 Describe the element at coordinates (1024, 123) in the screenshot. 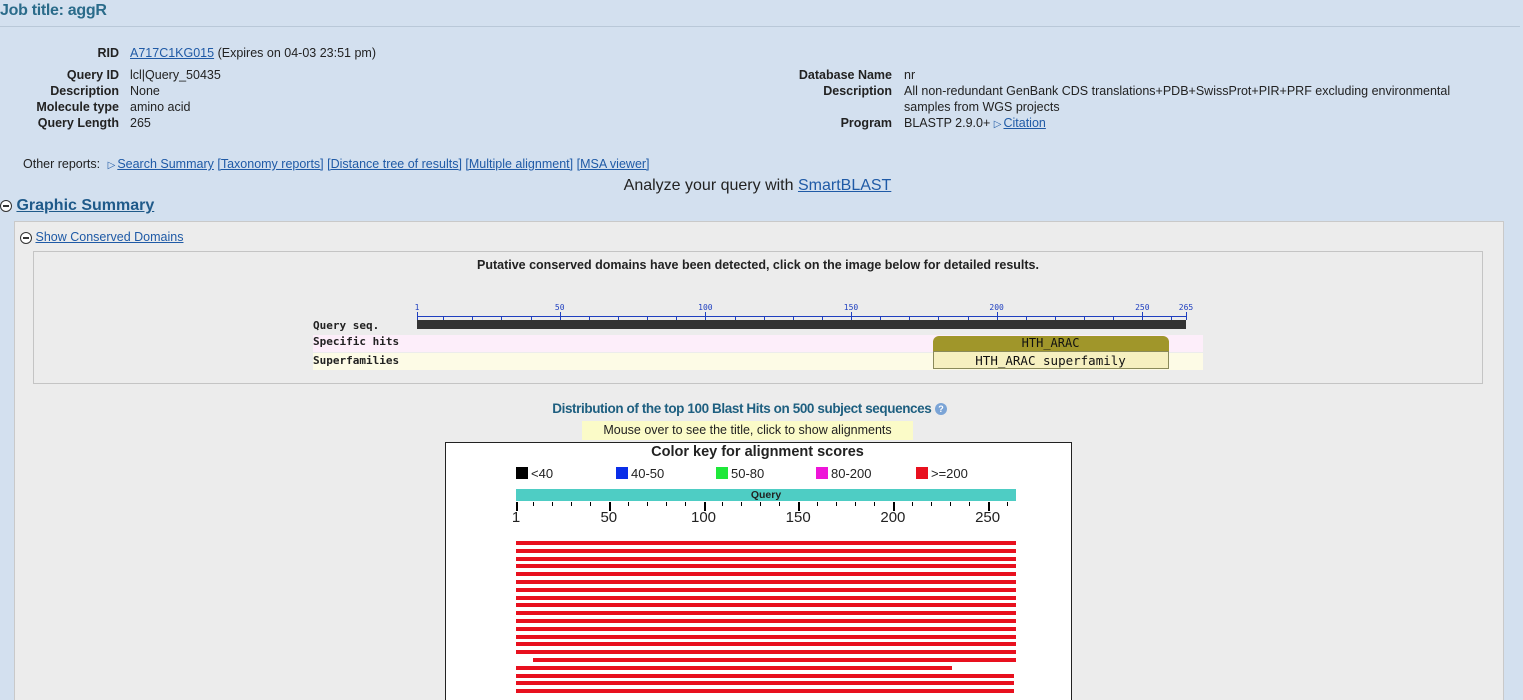

I see `citation-link: Citation` at that location.